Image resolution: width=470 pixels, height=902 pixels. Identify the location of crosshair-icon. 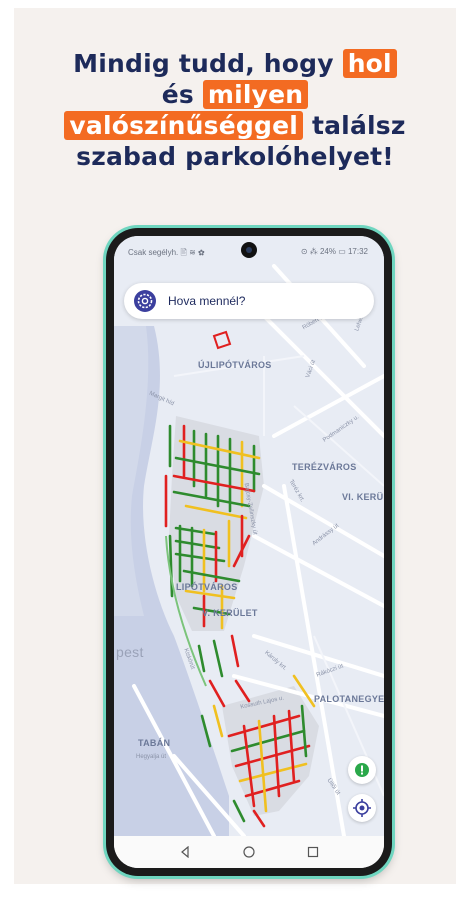
(362, 808).